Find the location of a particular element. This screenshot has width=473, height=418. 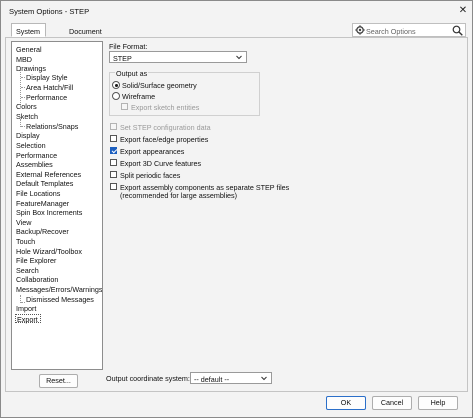

split-periodic-checkbox is located at coordinates (113, 174).